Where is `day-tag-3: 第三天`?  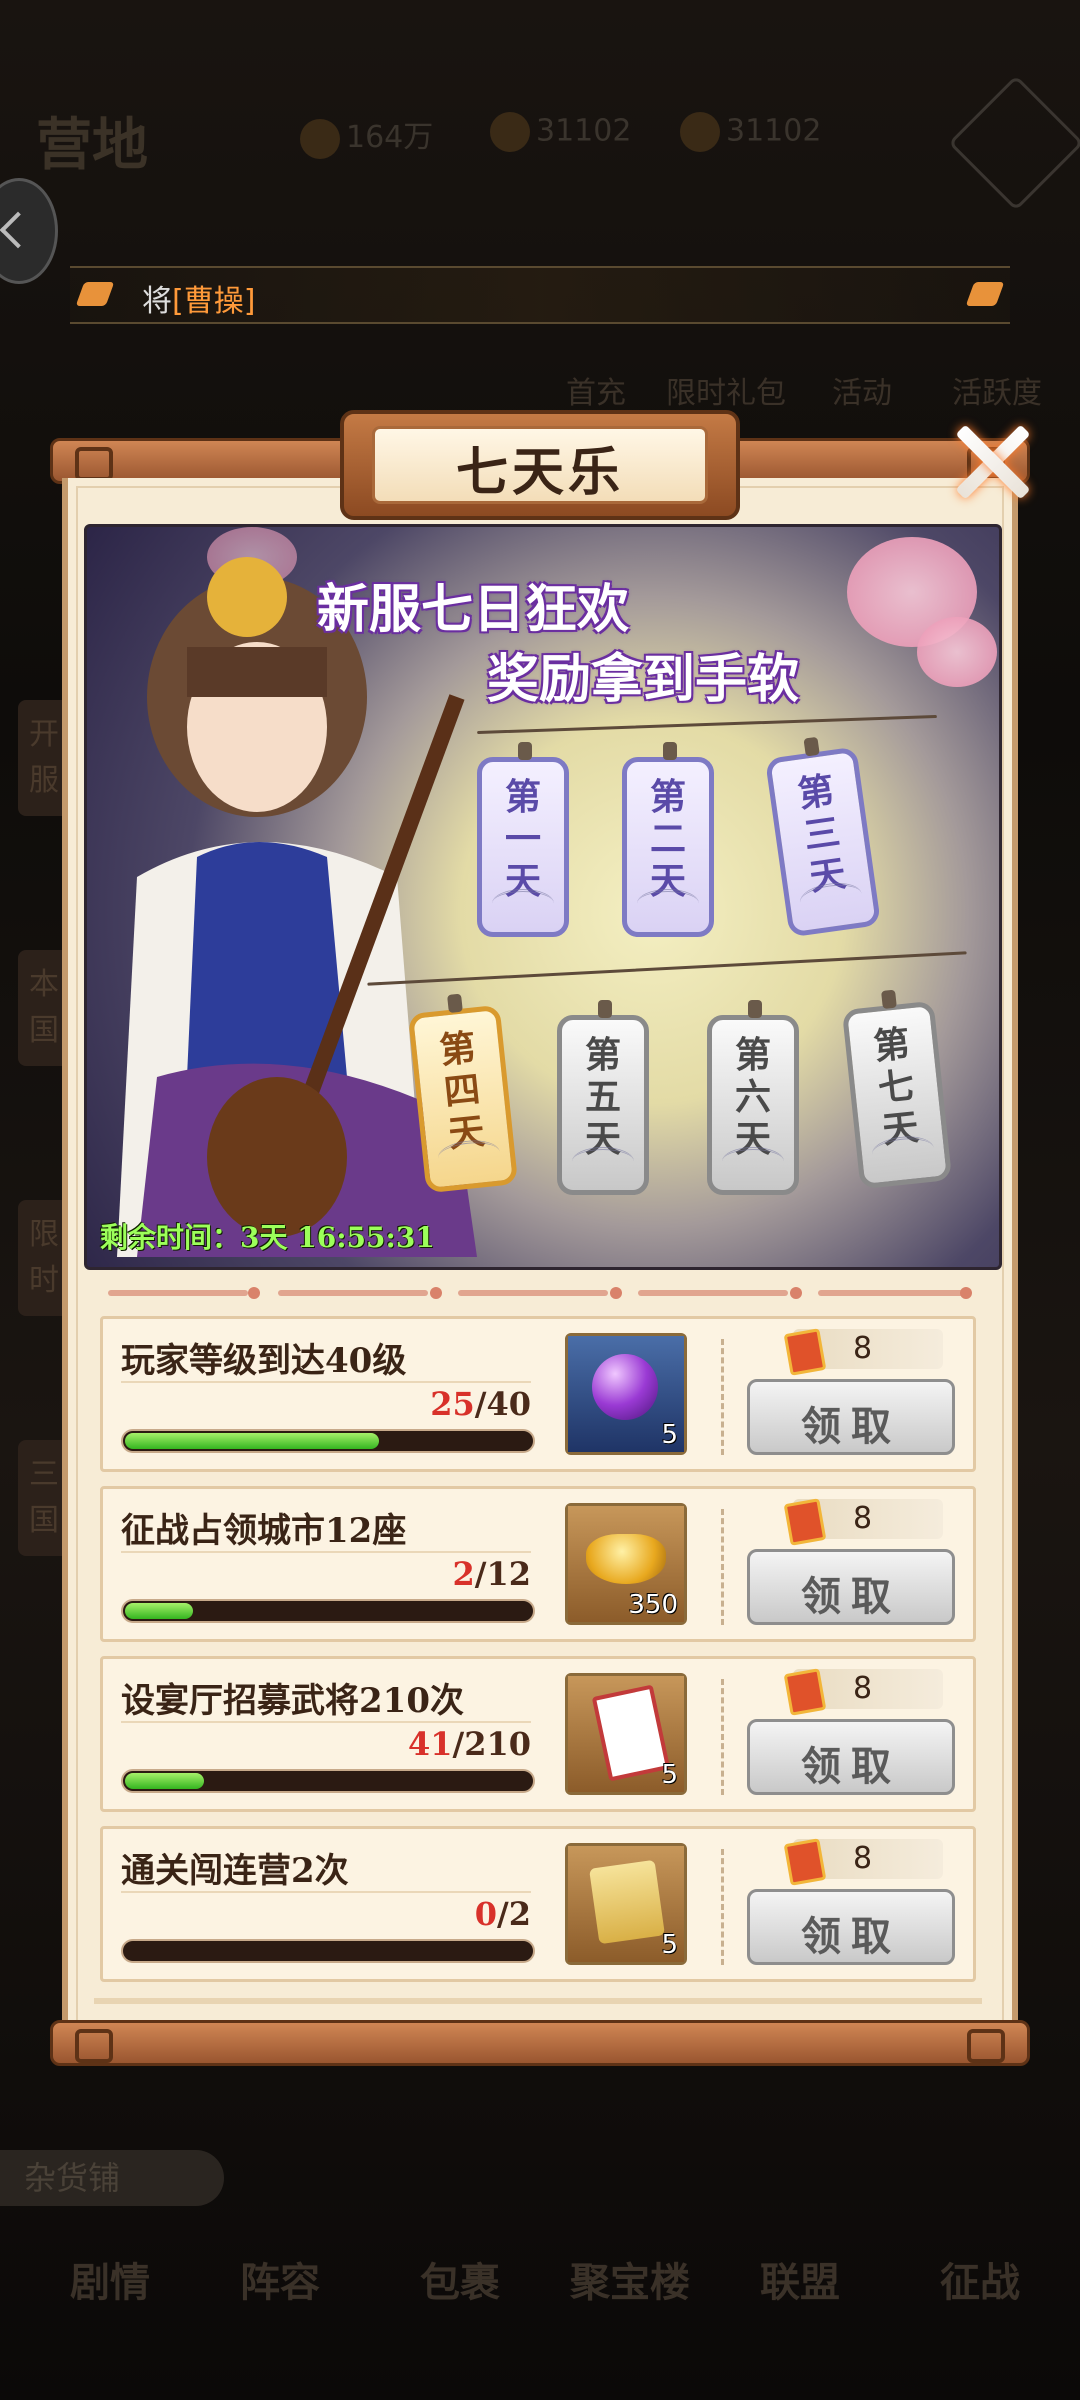 day-tag-3: 第三天 is located at coordinates (823, 837).